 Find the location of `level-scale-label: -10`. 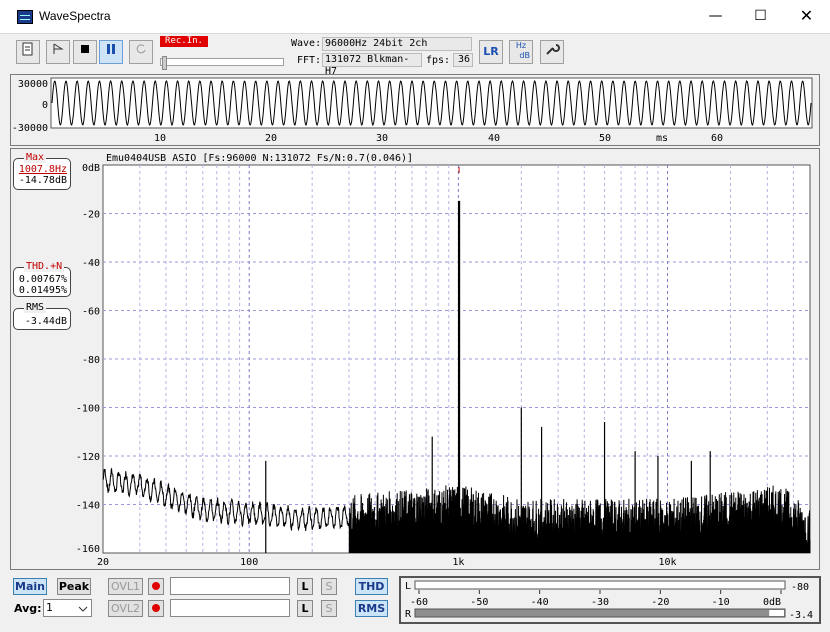

level-scale-label: -10 is located at coordinates (721, 602).